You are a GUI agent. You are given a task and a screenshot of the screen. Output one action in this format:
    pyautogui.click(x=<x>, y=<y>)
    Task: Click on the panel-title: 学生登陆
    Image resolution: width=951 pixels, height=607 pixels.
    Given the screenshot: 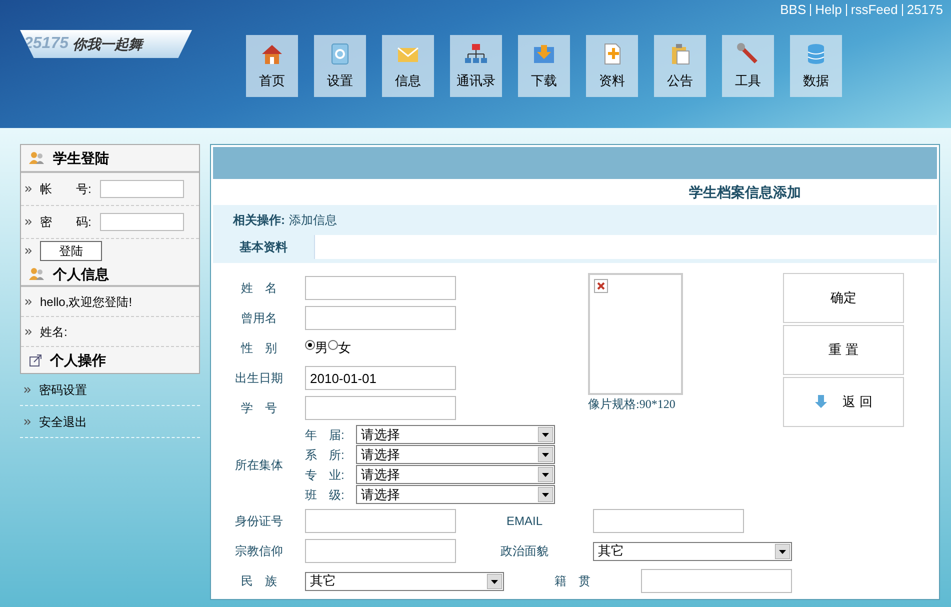 What is the action you would take?
    pyautogui.click(x=81, y=158)
    